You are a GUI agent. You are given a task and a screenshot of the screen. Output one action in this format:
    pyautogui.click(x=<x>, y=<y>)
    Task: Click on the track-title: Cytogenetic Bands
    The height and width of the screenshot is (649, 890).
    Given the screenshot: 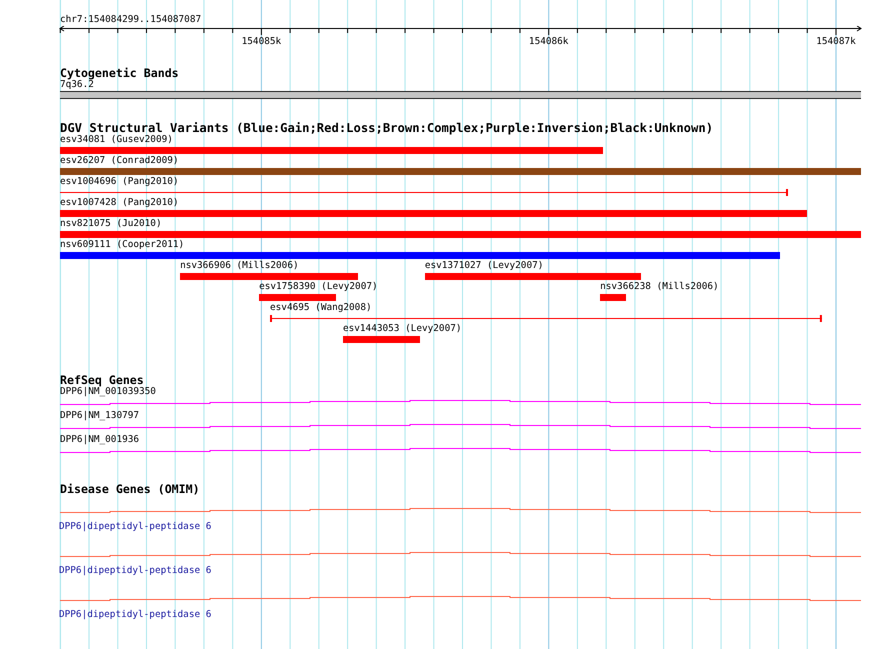 What is the action you would take?
    pyautogui.click(x=119, y=73)
    